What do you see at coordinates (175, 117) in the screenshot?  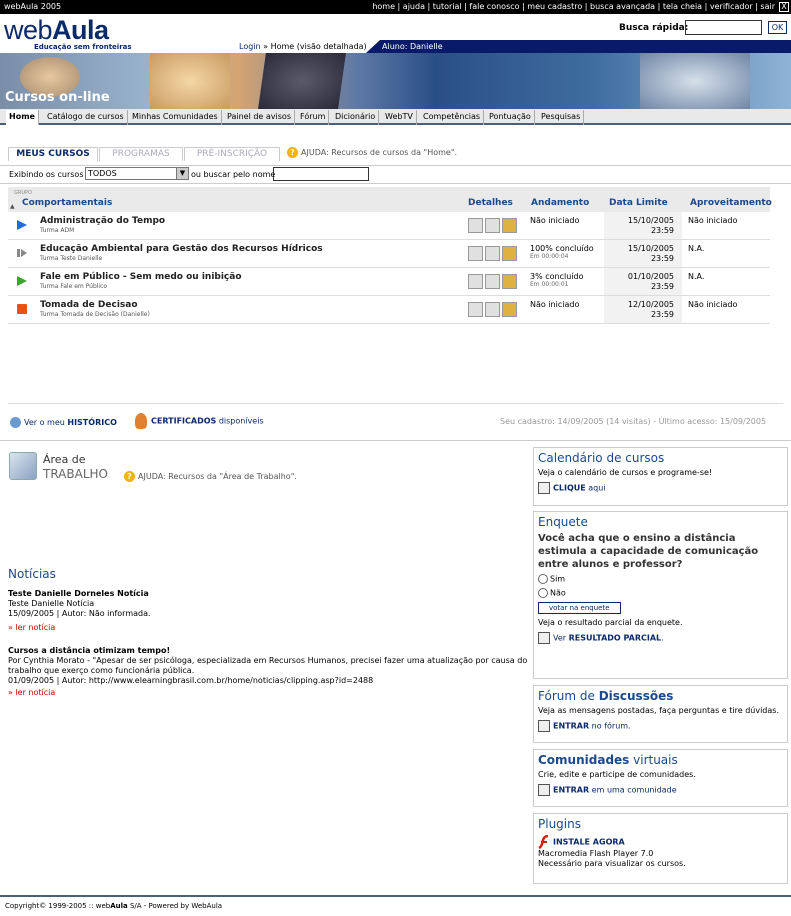 I see `nav-comunidades: Minhas Comunidades` at bounding box center [175, 117].